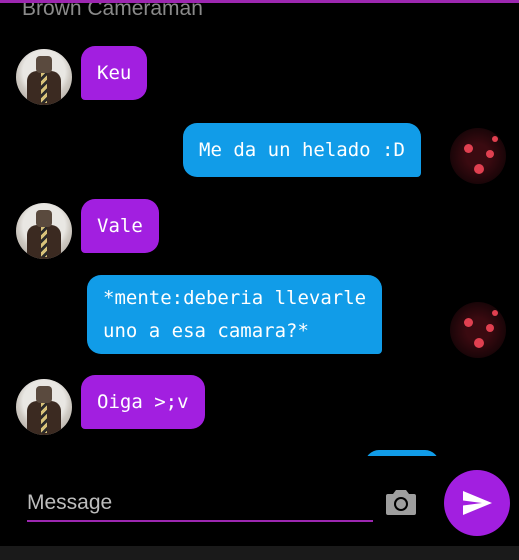 This screenshot has height=560, width=519. I want to click on message-text: Keu, so click(114, 73).